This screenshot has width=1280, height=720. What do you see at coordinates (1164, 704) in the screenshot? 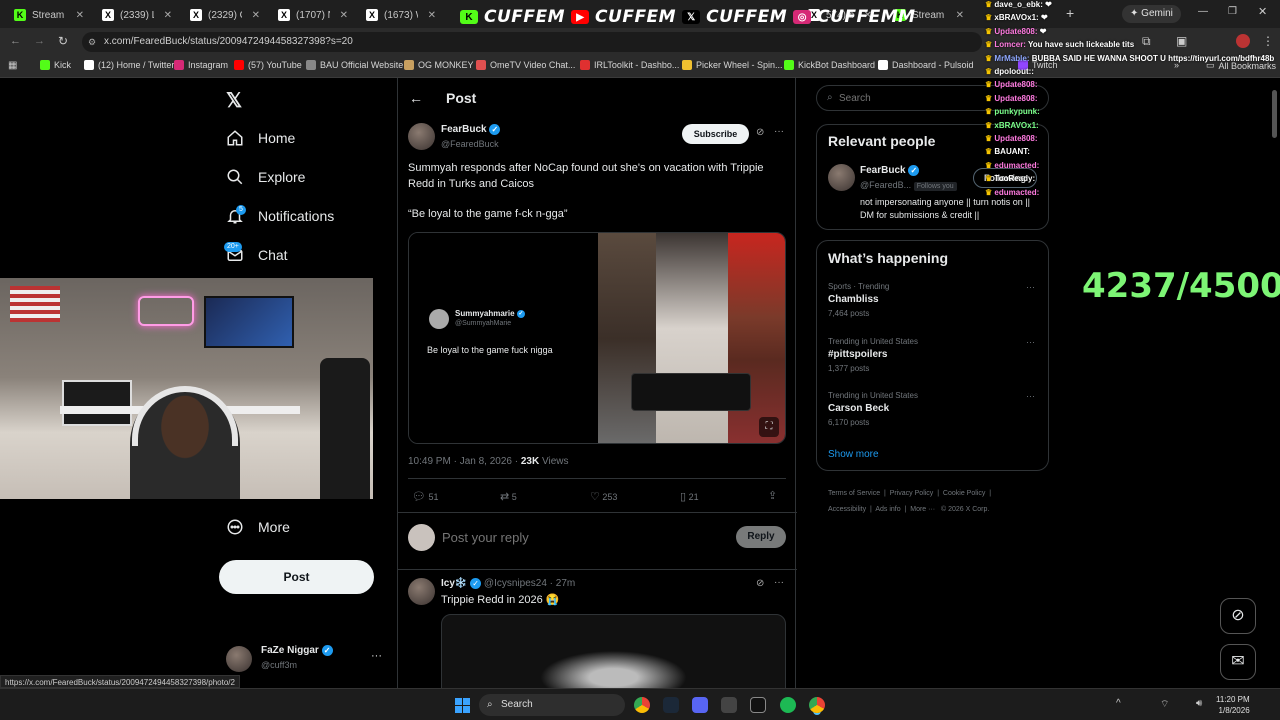
I see `wifi-icon: ⌔` at bounding box center [1164, 704].